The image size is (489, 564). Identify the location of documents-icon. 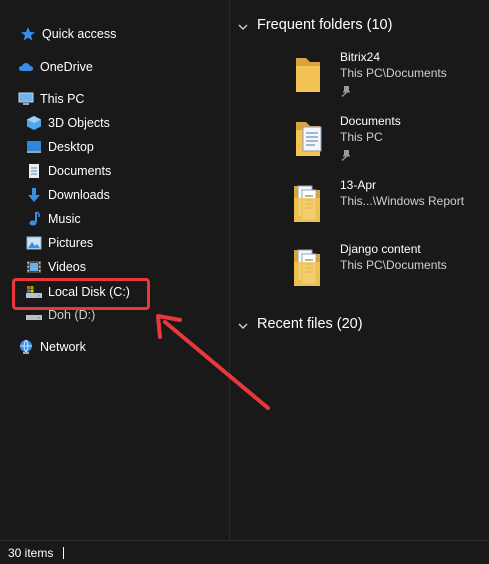
(34, 171).